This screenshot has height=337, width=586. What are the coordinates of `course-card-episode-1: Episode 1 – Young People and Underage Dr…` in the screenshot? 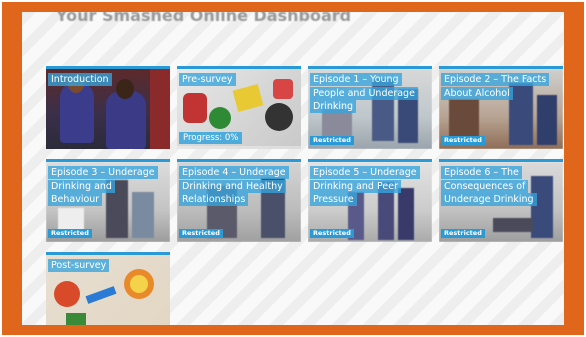 It's located at (370, 107).